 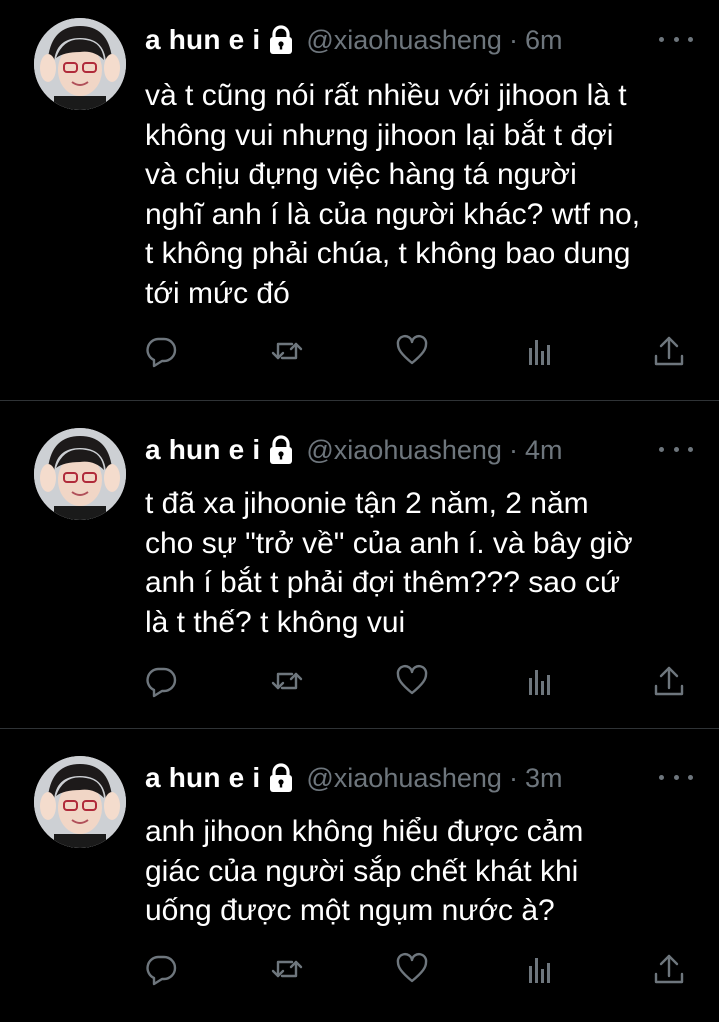 I want to click on tweet-header: a hun e i @xiaohuasheng · 4m, so click(x=432, y=450).